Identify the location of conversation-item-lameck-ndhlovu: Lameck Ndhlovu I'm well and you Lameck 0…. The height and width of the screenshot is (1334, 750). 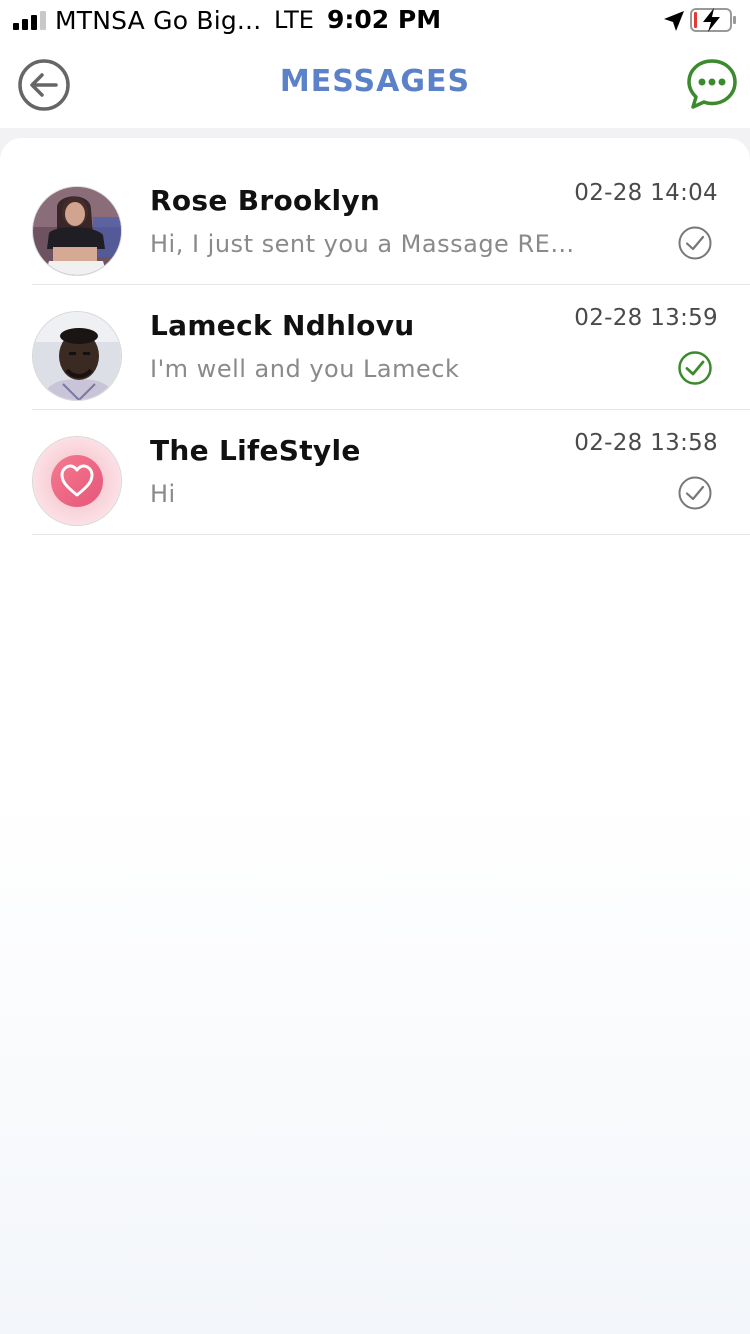
(391, 347).